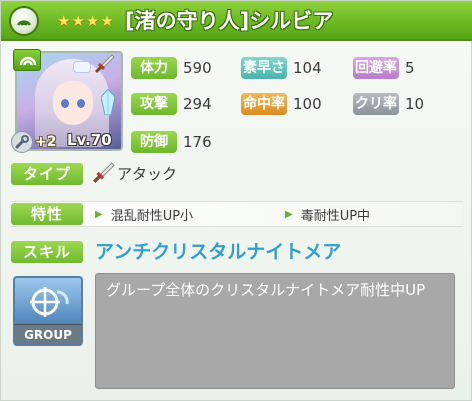  Describe the element at coordinates (410, 68) in the screenshot. I see `stat-value: 5` at that location.